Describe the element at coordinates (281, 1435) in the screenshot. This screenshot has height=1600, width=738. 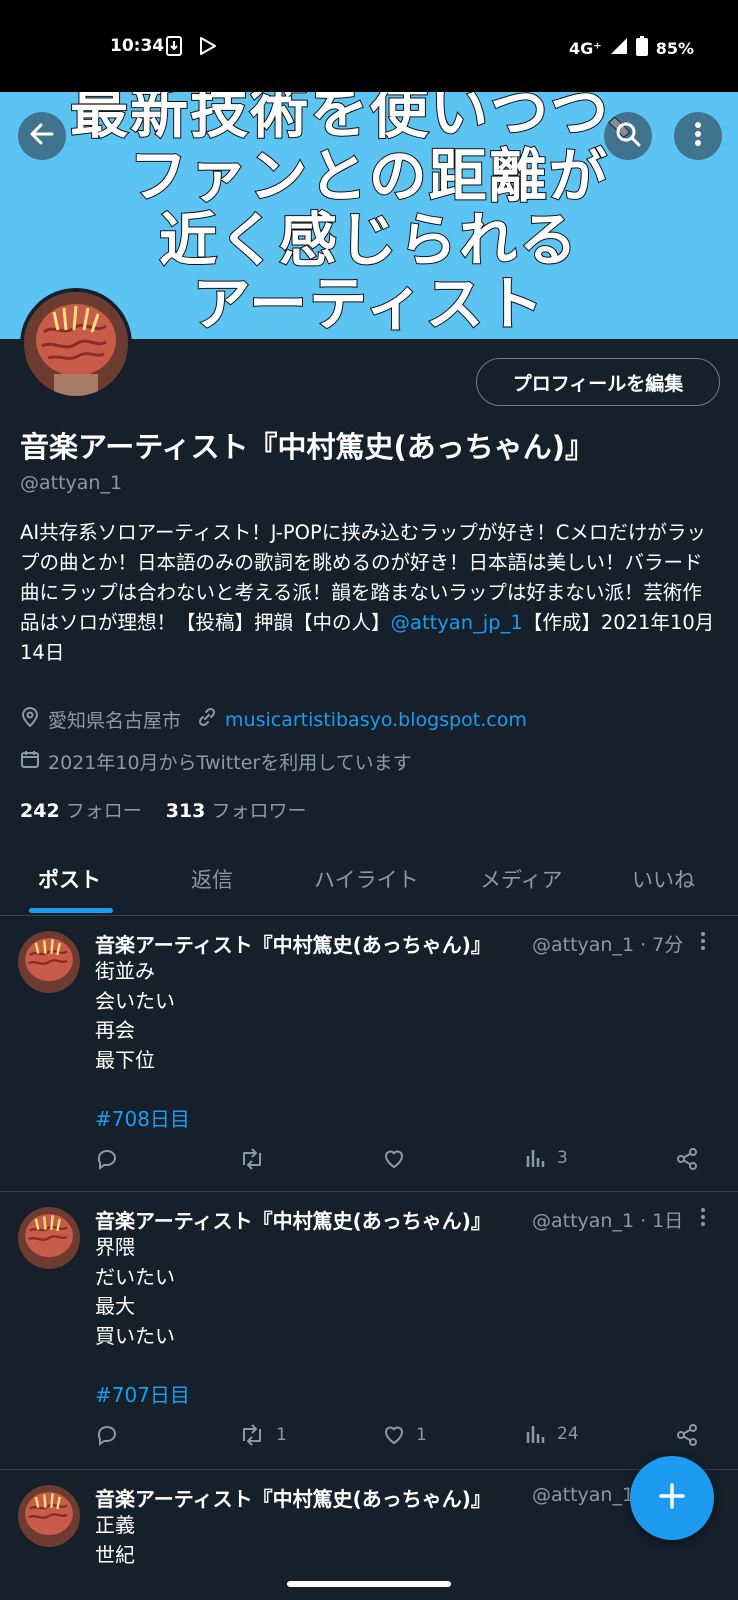
I see `repost-count: 1` at that location.